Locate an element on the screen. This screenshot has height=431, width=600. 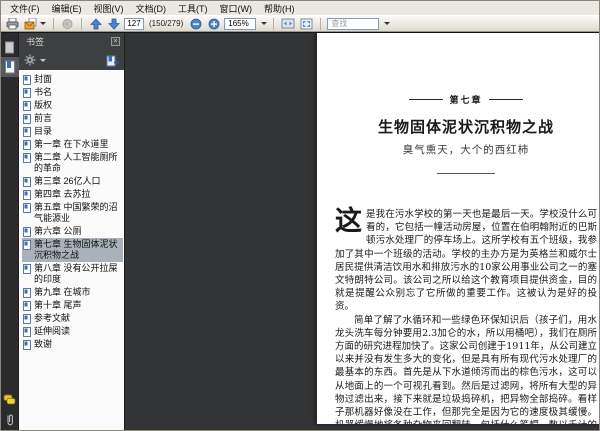
zoom-level-input is located at coordinates (240, 23).